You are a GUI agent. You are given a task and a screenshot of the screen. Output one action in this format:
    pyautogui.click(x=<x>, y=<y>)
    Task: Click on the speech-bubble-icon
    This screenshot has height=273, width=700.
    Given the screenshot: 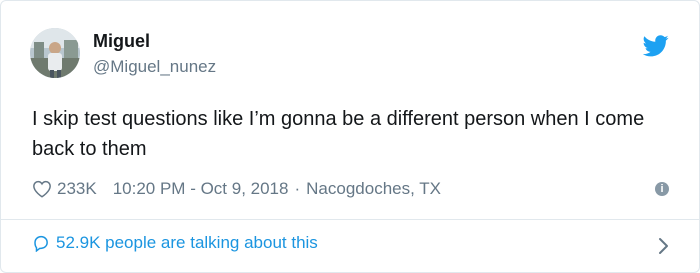 What is the action you would take?
    pyautogui.click(x=41, y=243)
    